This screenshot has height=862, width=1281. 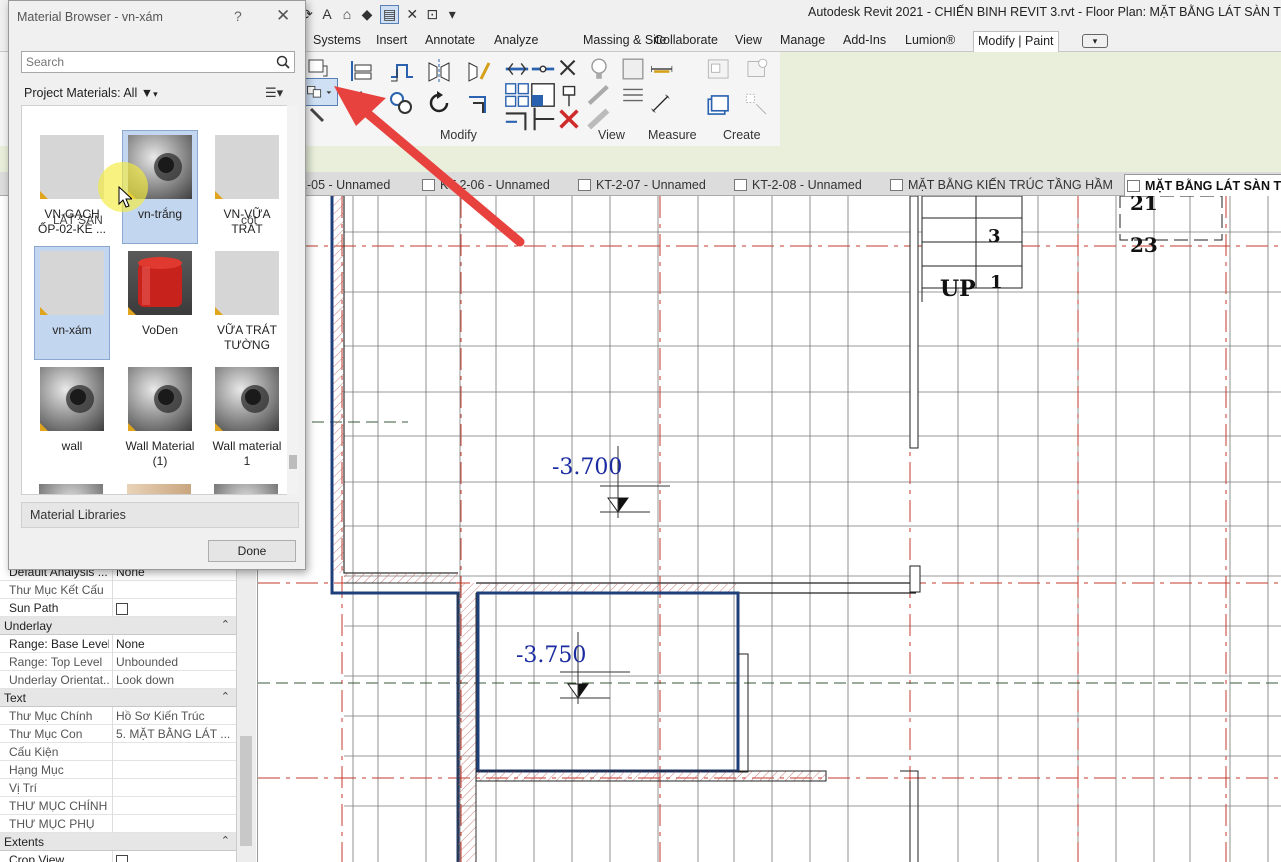 What do you see at coordinates (72, 419) in the screenshot?
I see `material-tile: wall` at bounding box center [72, 419].